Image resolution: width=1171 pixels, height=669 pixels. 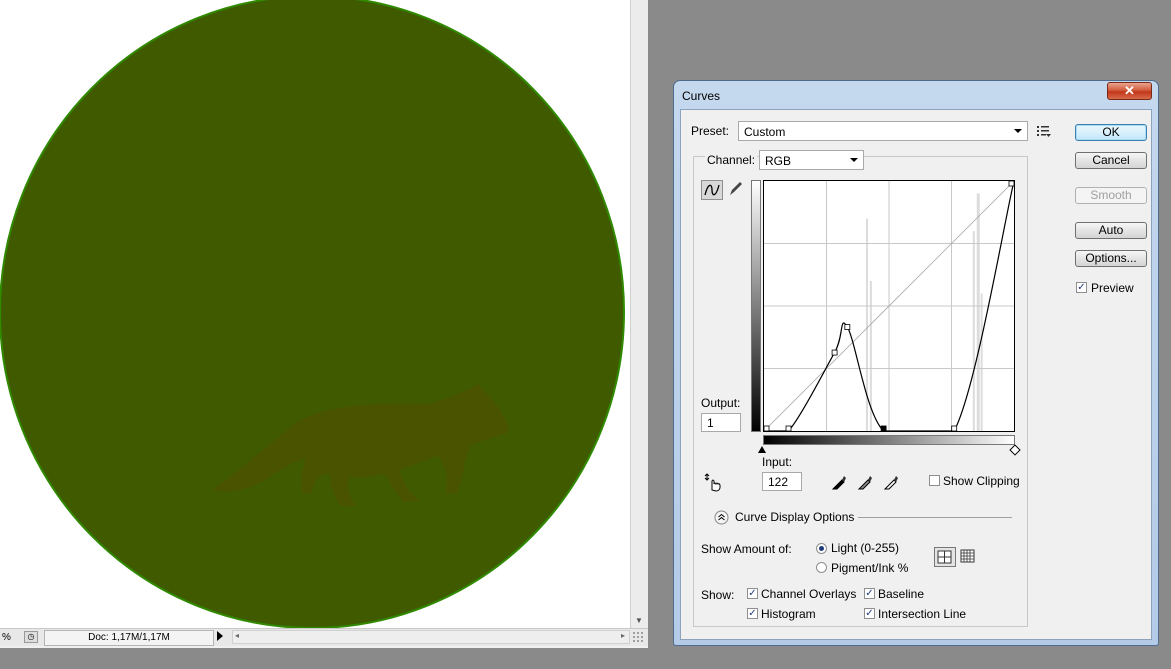 I want to click on scroll-right-icon: ▸, so click(x=623, y=635).